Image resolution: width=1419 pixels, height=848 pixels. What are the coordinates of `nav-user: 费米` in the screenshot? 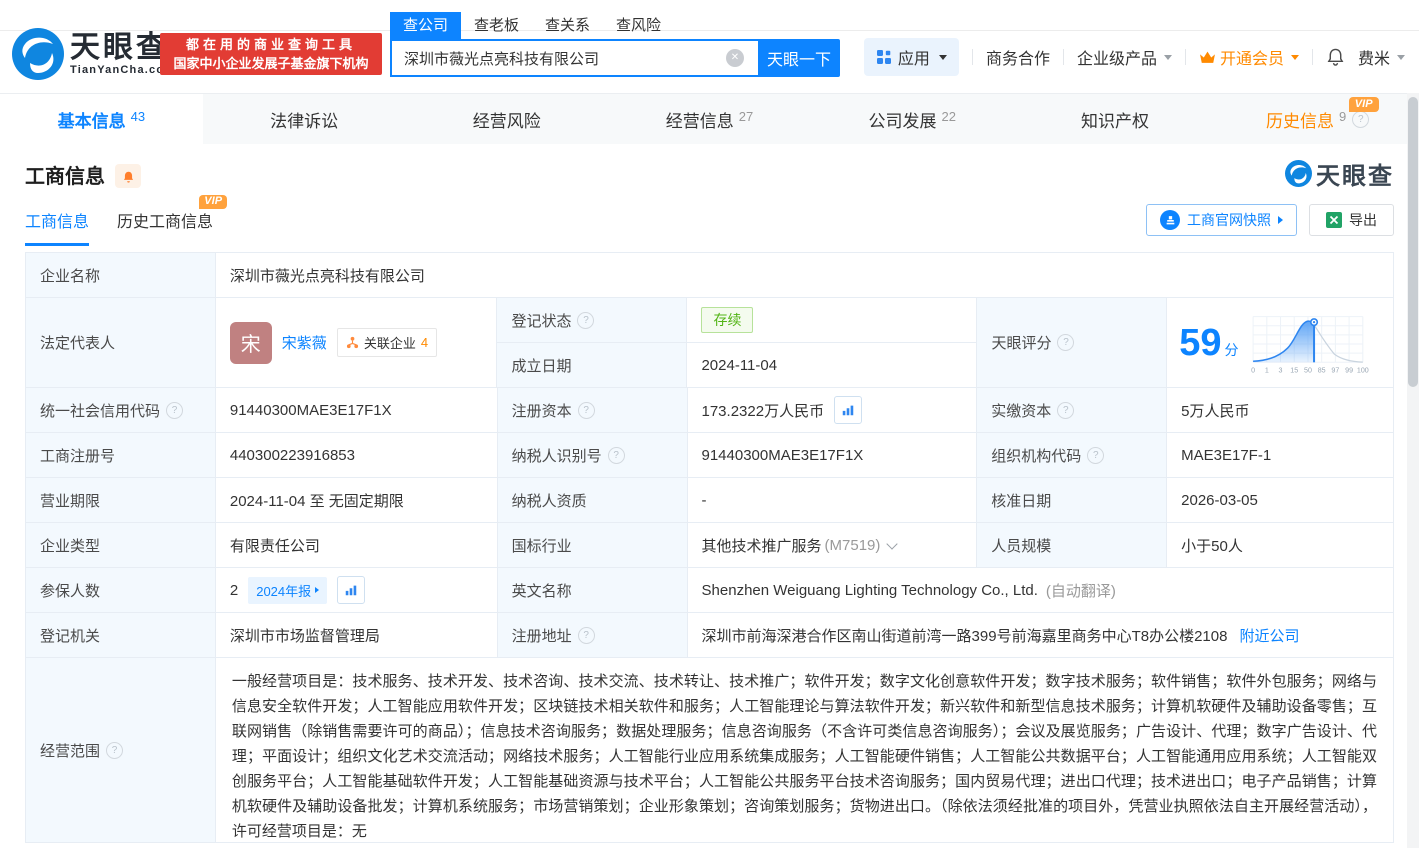 It's located at (1381, 57).